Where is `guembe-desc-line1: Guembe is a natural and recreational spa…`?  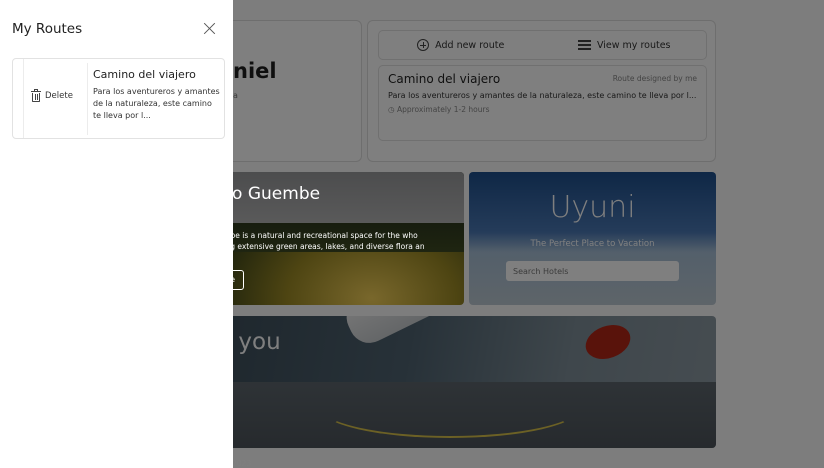
guembe-desc-line1: Guembe is a natural and recreational spa… is located at coordinates (313, 235).